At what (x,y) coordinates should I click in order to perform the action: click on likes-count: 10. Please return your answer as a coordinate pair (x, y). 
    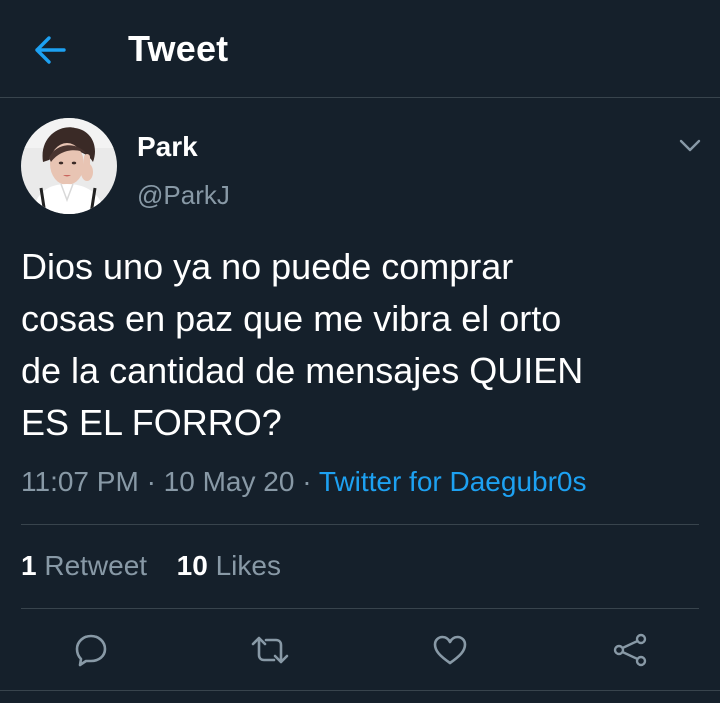
    Looking at the image, I should click on (192, 565).